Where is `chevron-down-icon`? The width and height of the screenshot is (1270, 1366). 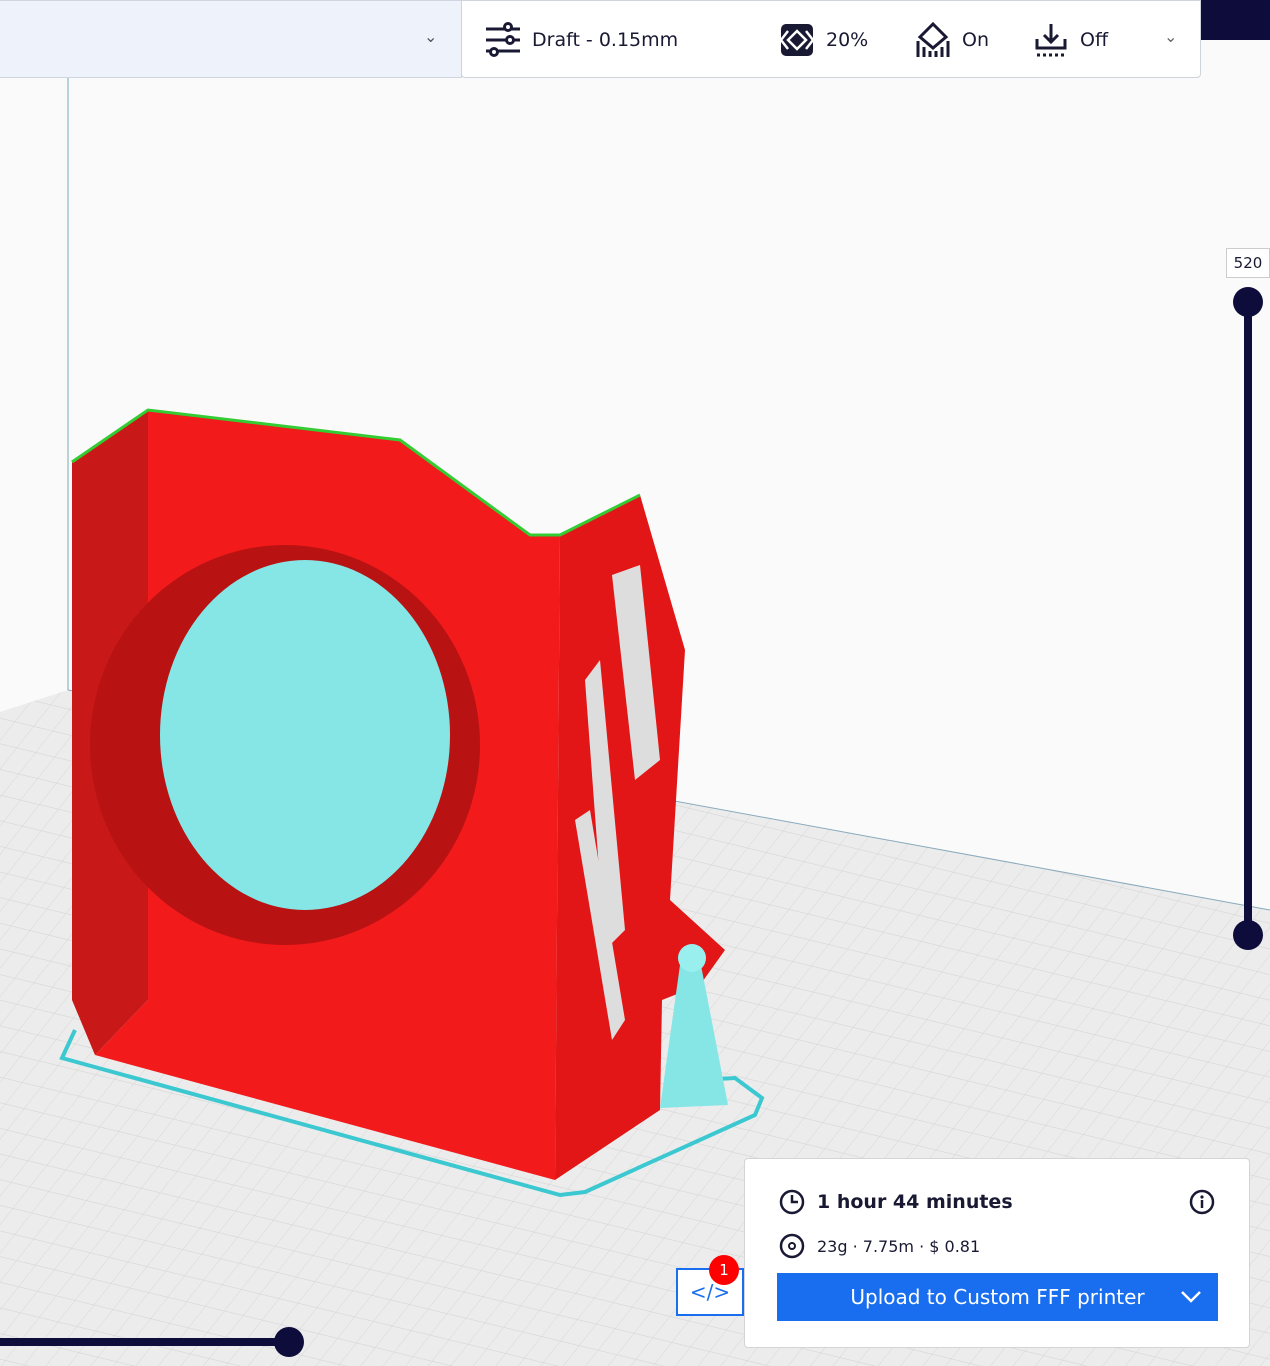 chevron-down-icon is located at coordinates (1191, 1296).